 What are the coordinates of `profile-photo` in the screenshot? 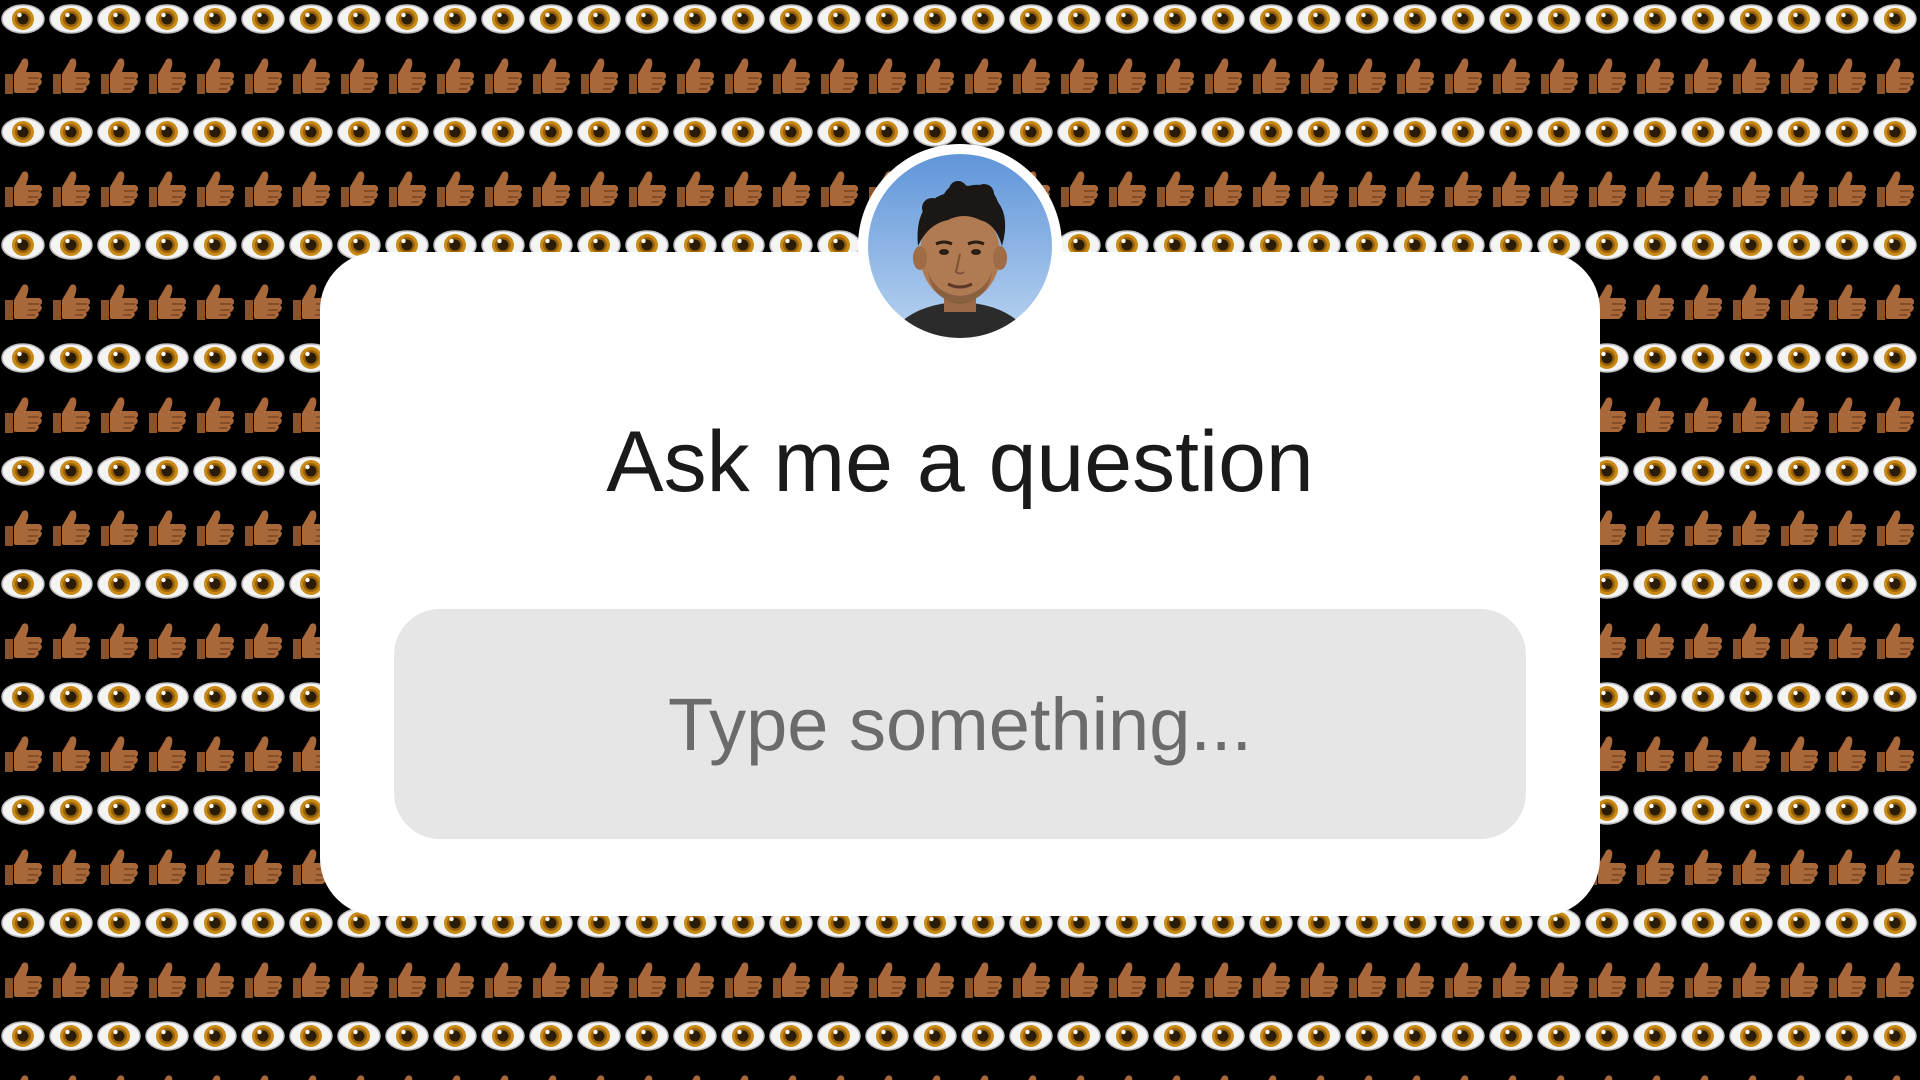 It's located at (960, 246).